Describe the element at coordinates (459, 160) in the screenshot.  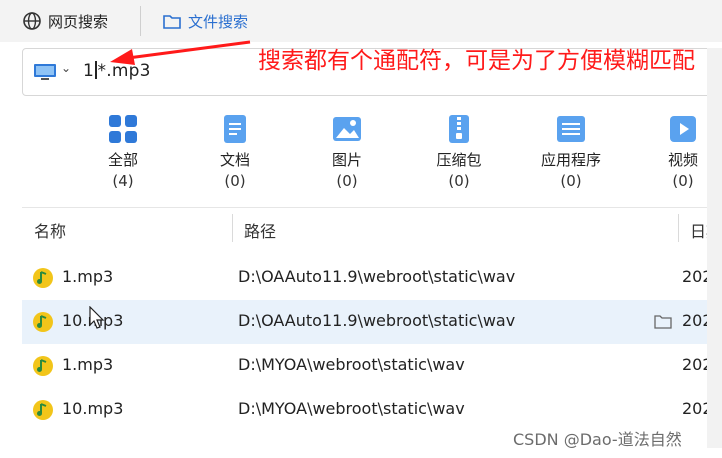
I see `category-label: 压缩包` at that location.